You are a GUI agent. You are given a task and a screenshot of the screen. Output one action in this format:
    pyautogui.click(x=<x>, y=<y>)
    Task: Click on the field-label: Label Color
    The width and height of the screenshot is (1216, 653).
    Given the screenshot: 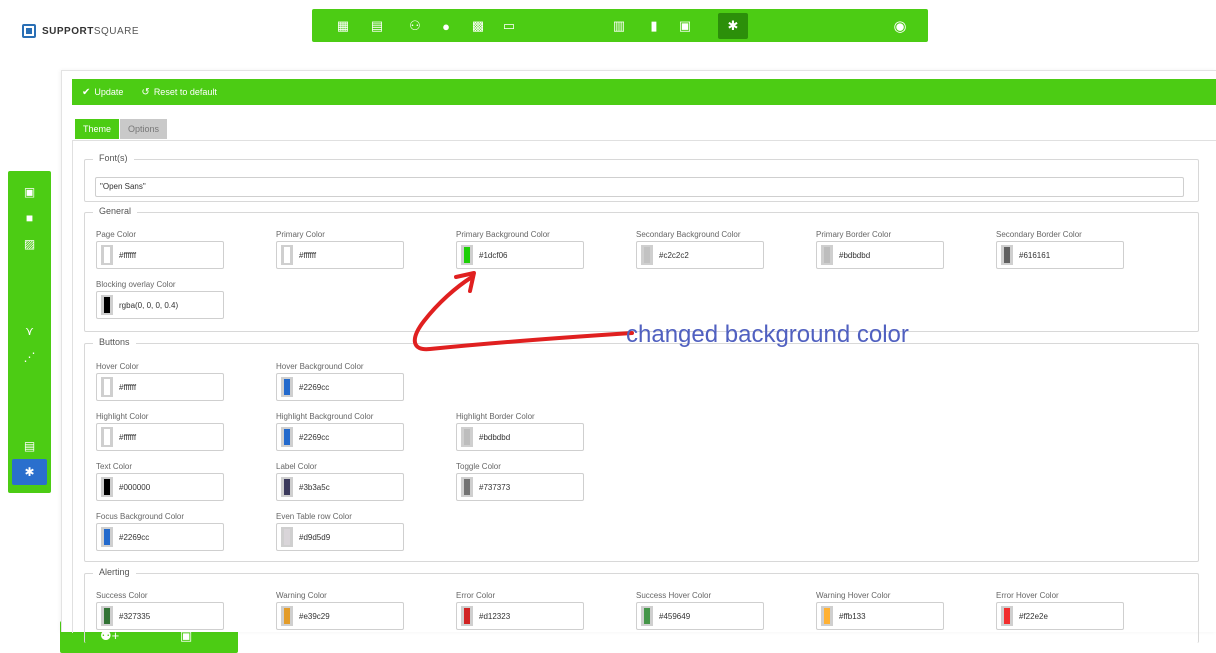 What is the action you would take?
    pyautogui.click(x=296, y=466)
    